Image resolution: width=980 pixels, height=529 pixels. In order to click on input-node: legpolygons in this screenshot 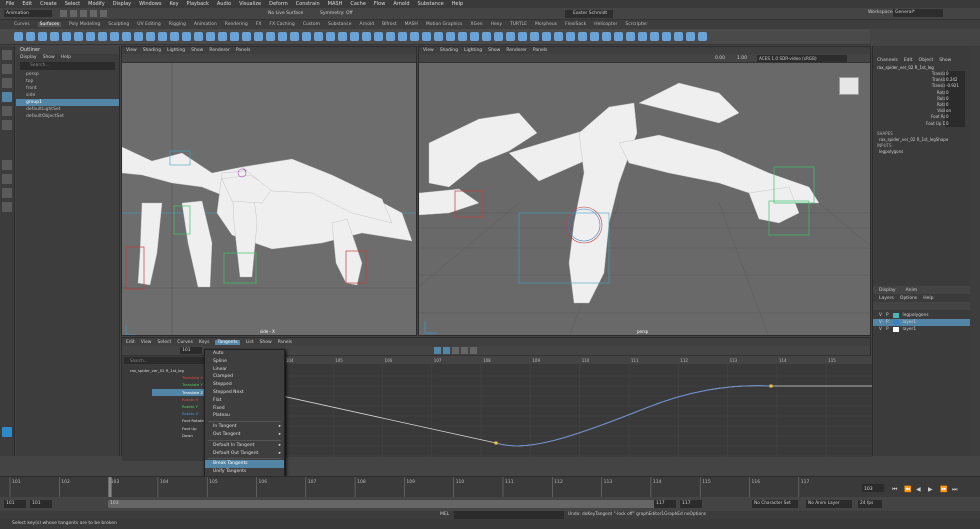, I will do `click(921, 152)`.